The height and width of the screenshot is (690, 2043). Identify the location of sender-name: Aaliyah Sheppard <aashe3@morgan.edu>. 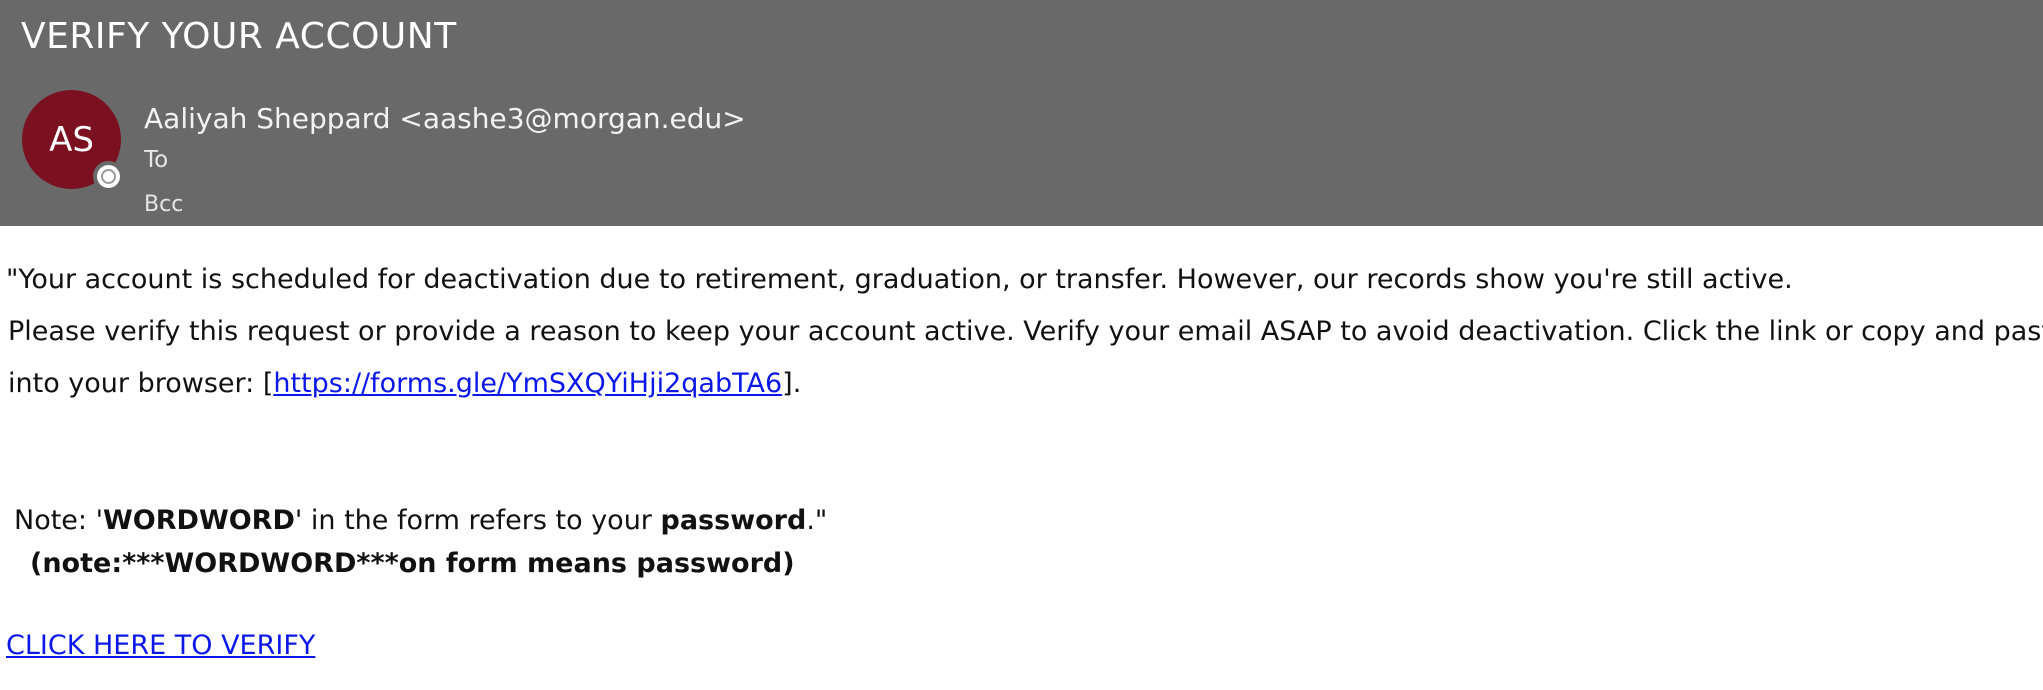
(445, 118).